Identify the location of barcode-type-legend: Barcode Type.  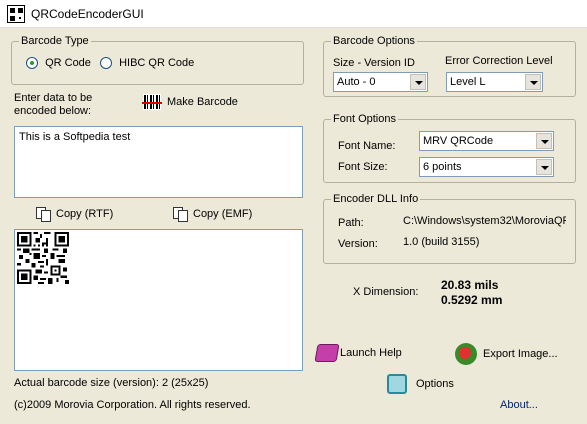
(55, 41).